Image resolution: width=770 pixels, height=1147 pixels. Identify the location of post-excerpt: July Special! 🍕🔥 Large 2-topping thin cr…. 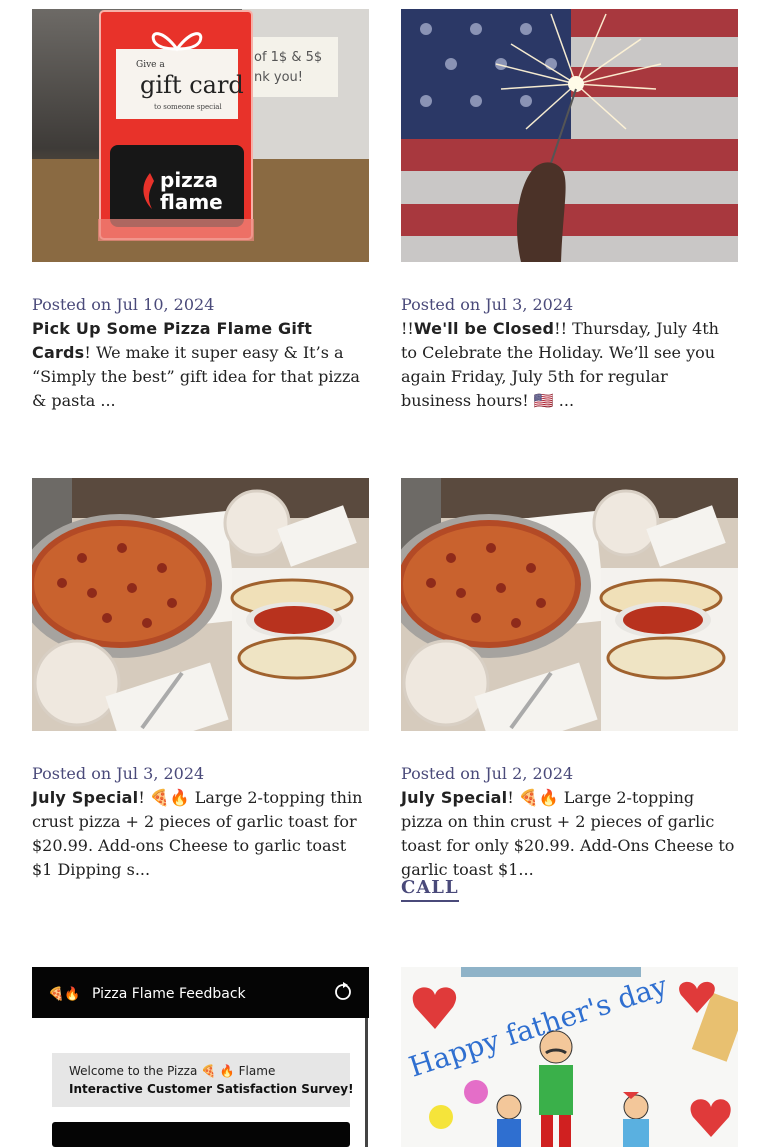
(200, 834).